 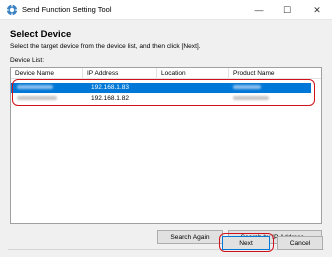 I want to click on device-list-label: Device List:, so click(x=27, y=60).